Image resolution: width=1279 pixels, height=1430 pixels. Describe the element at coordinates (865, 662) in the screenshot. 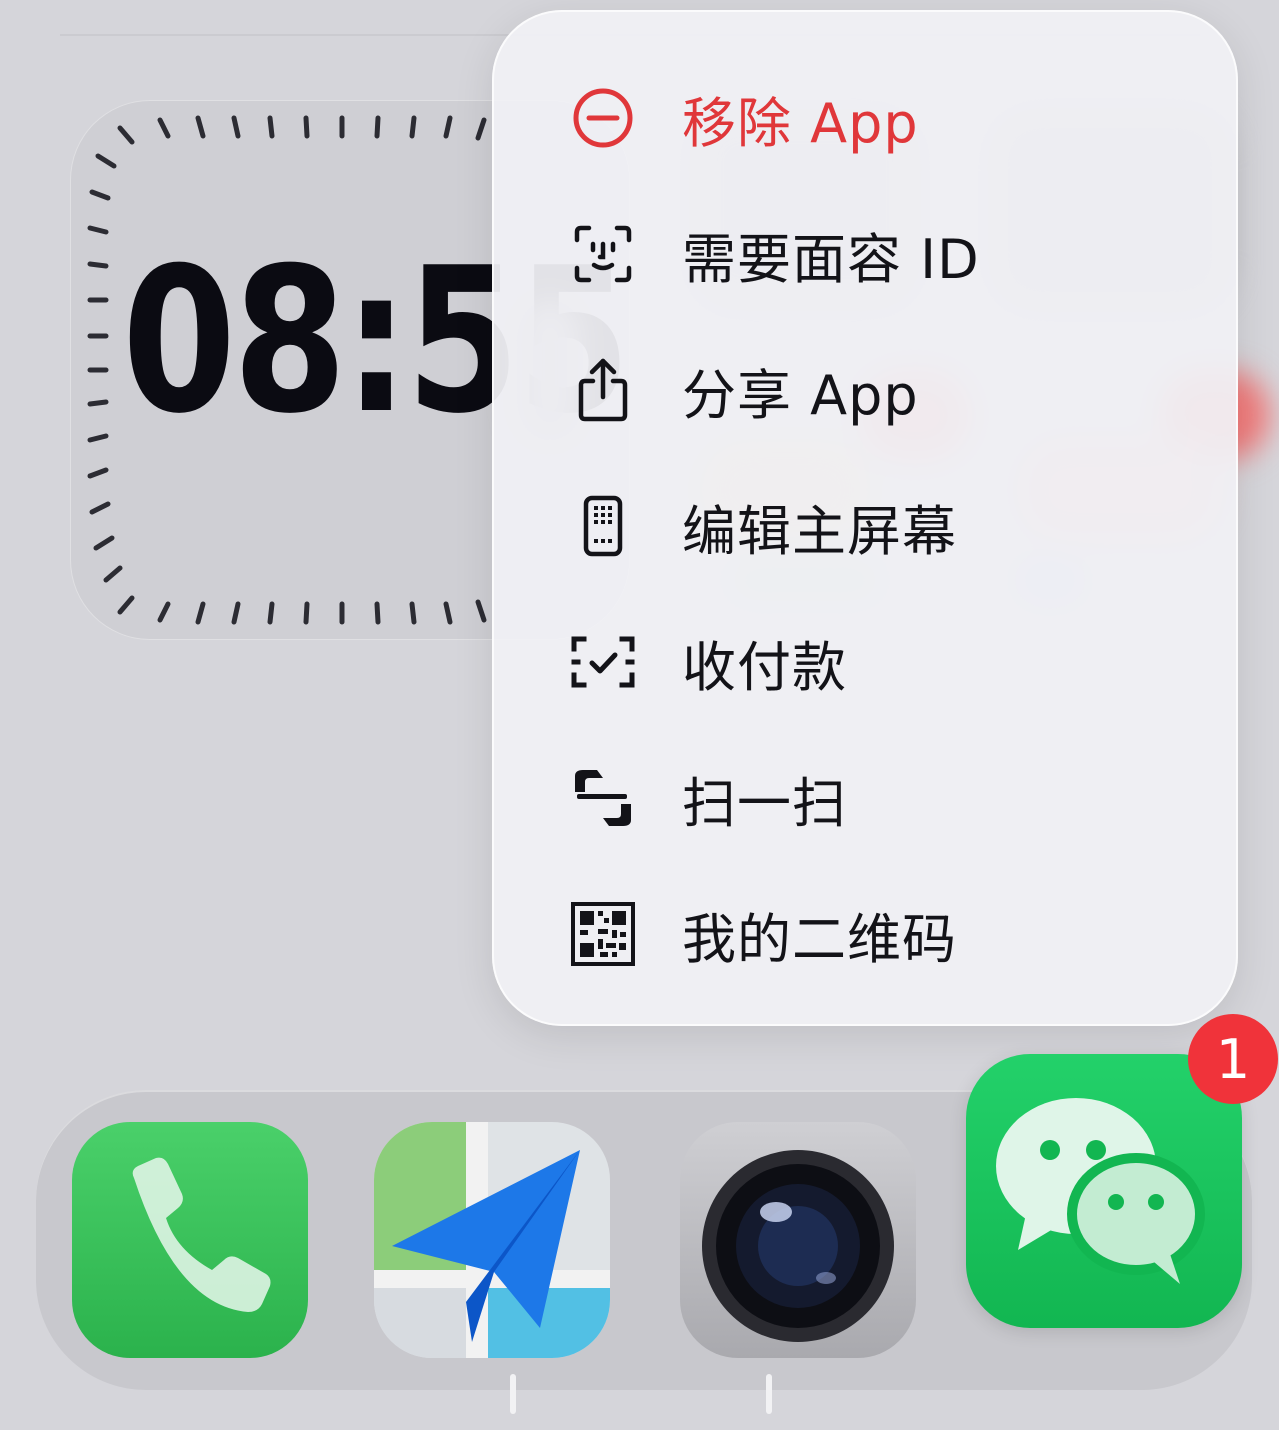

I see `menu-item-payment: 收付款` at that location.